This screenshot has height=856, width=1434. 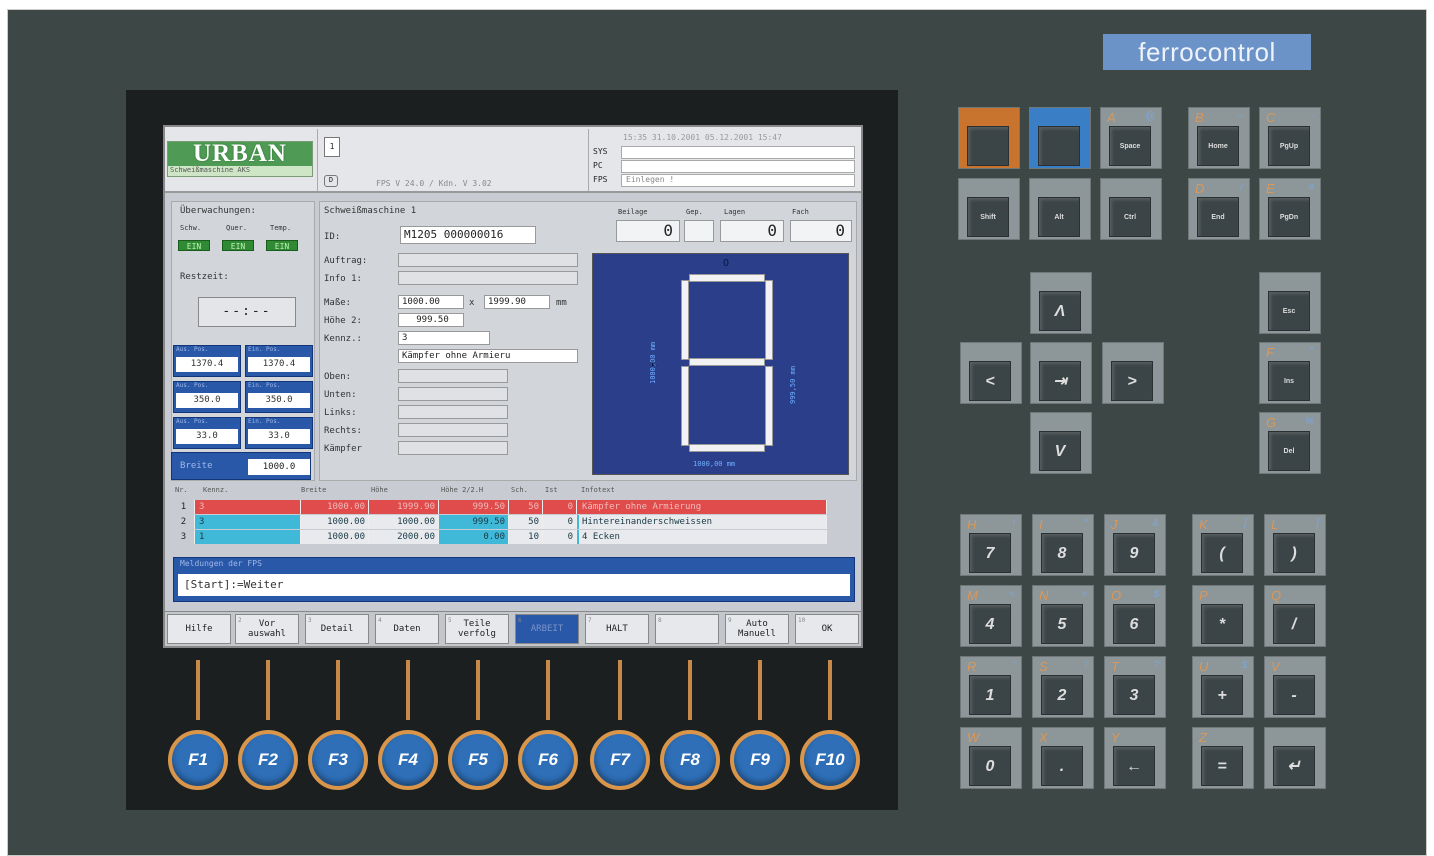 What do you see at coordinates (802, 620) in the screenshot?
I see `softkey-number: 10` at bounding box center [802, 620].